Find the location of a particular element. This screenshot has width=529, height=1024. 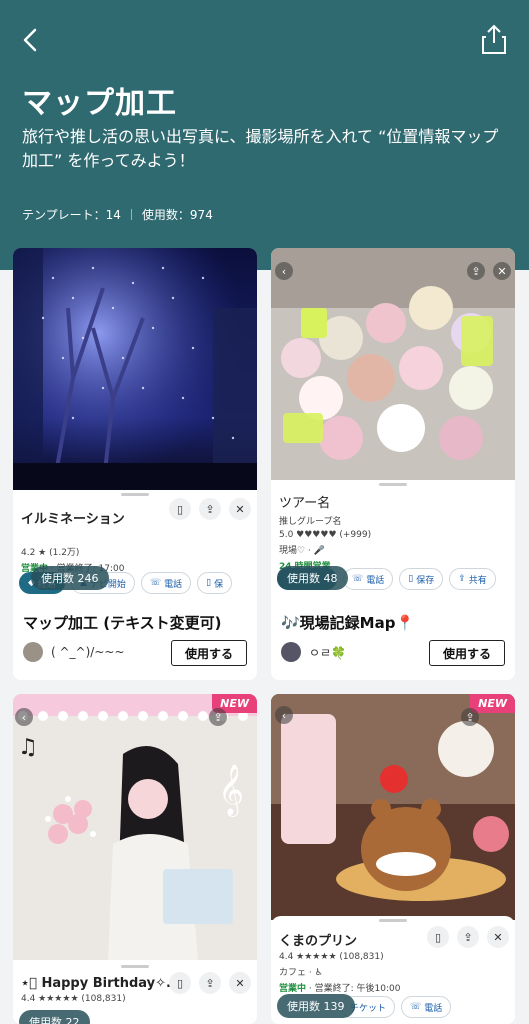

share-icon is located at coordinates (494, 39).